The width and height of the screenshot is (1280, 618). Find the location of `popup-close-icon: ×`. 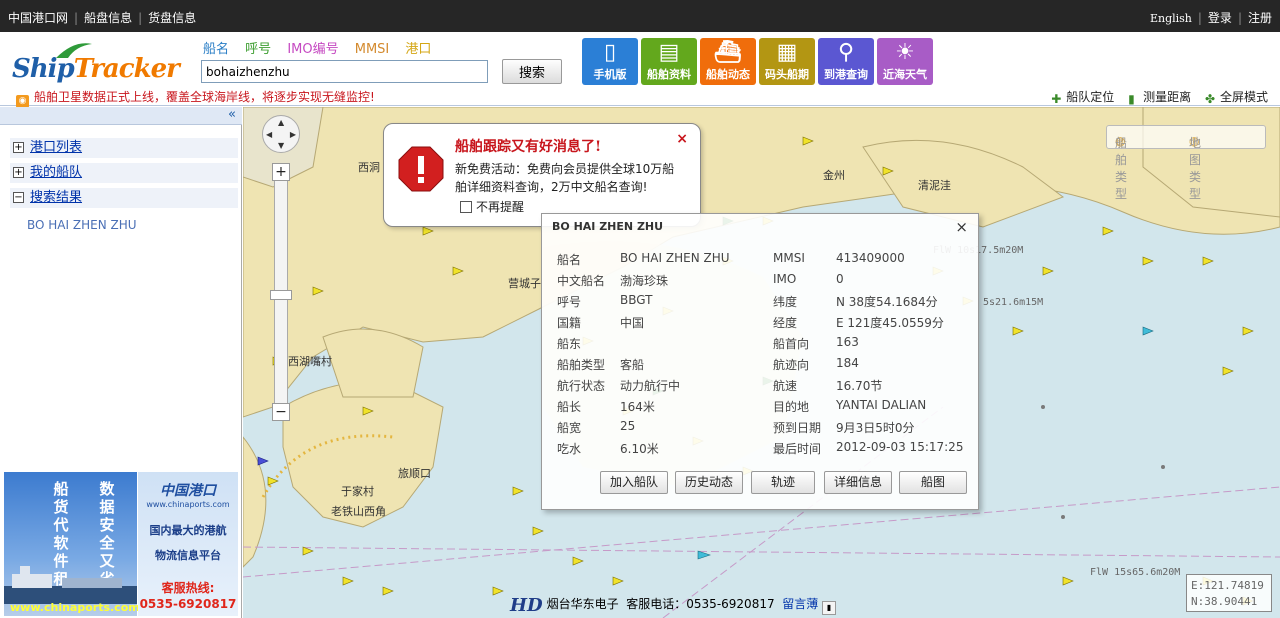

popup-close-icon: × is located at coordinates (682, 139).